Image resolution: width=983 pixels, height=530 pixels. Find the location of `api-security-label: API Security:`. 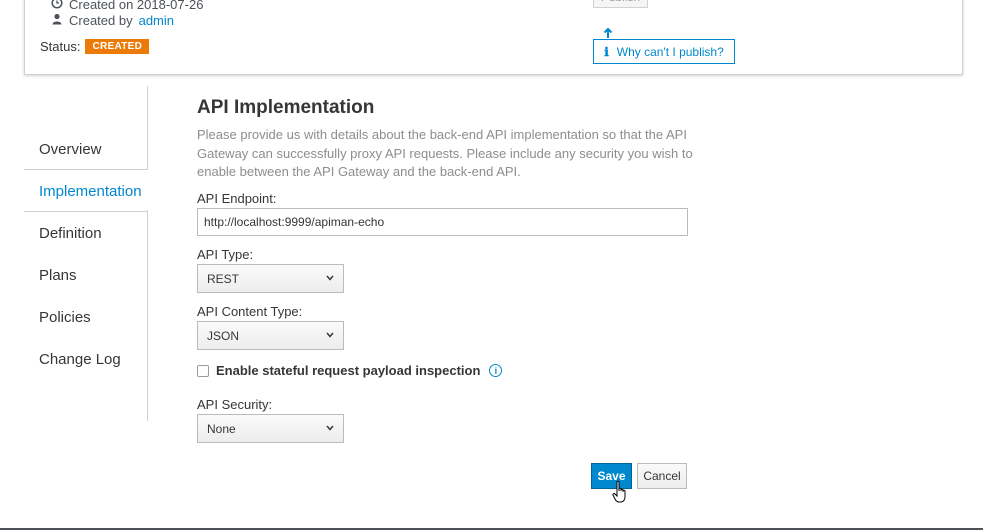

api-security-label: API Security: is located at coordinates (235, 404).